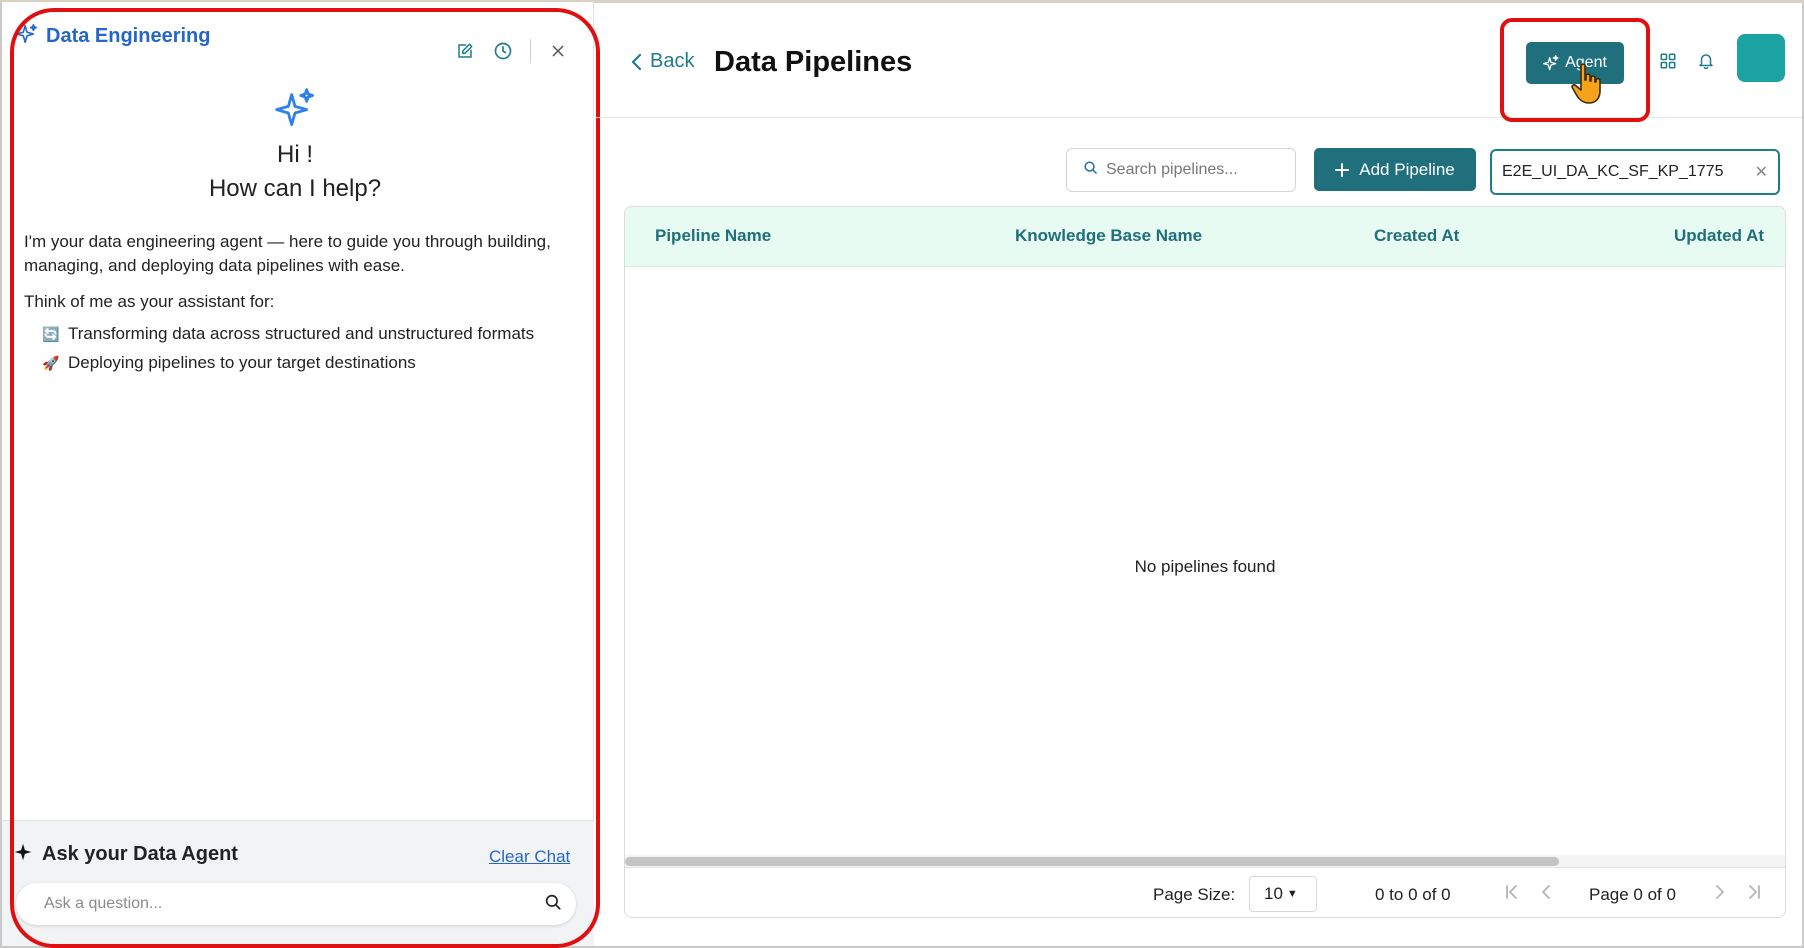 This screenshot has height=948, width=1804. Describe the element at coordinates (1613, 171) in the screenshot. I see `filter-value: E2E_UI_DA_KC_SF_KP_1775` at that location.